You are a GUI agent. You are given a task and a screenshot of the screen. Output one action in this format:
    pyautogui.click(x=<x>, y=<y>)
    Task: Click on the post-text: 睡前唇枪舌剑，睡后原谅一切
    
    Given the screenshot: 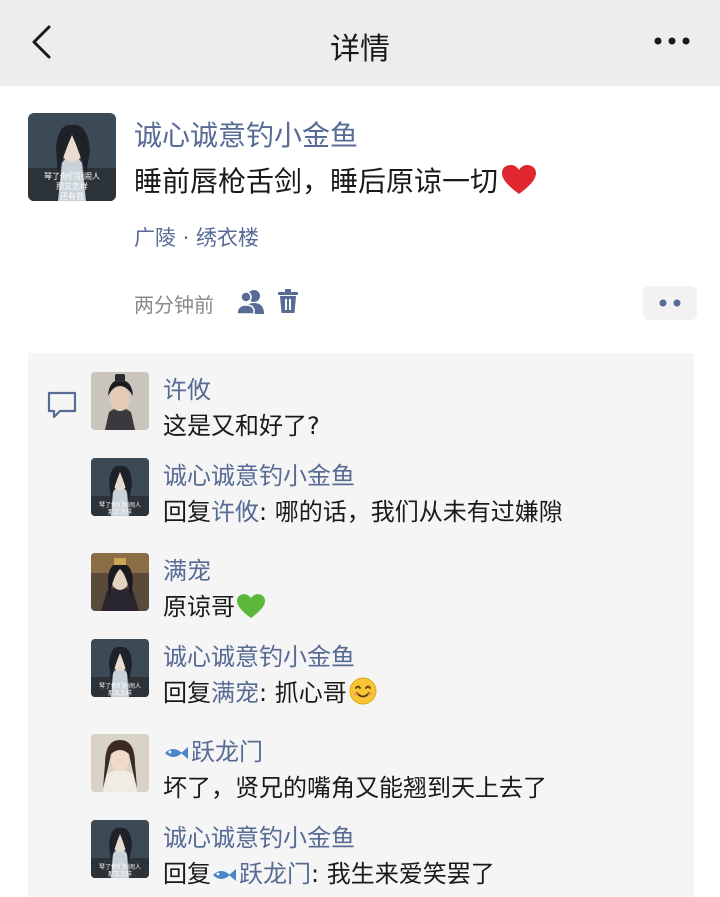 What is the action you would take?
    pyautogui.click(x=335, y=181)
    